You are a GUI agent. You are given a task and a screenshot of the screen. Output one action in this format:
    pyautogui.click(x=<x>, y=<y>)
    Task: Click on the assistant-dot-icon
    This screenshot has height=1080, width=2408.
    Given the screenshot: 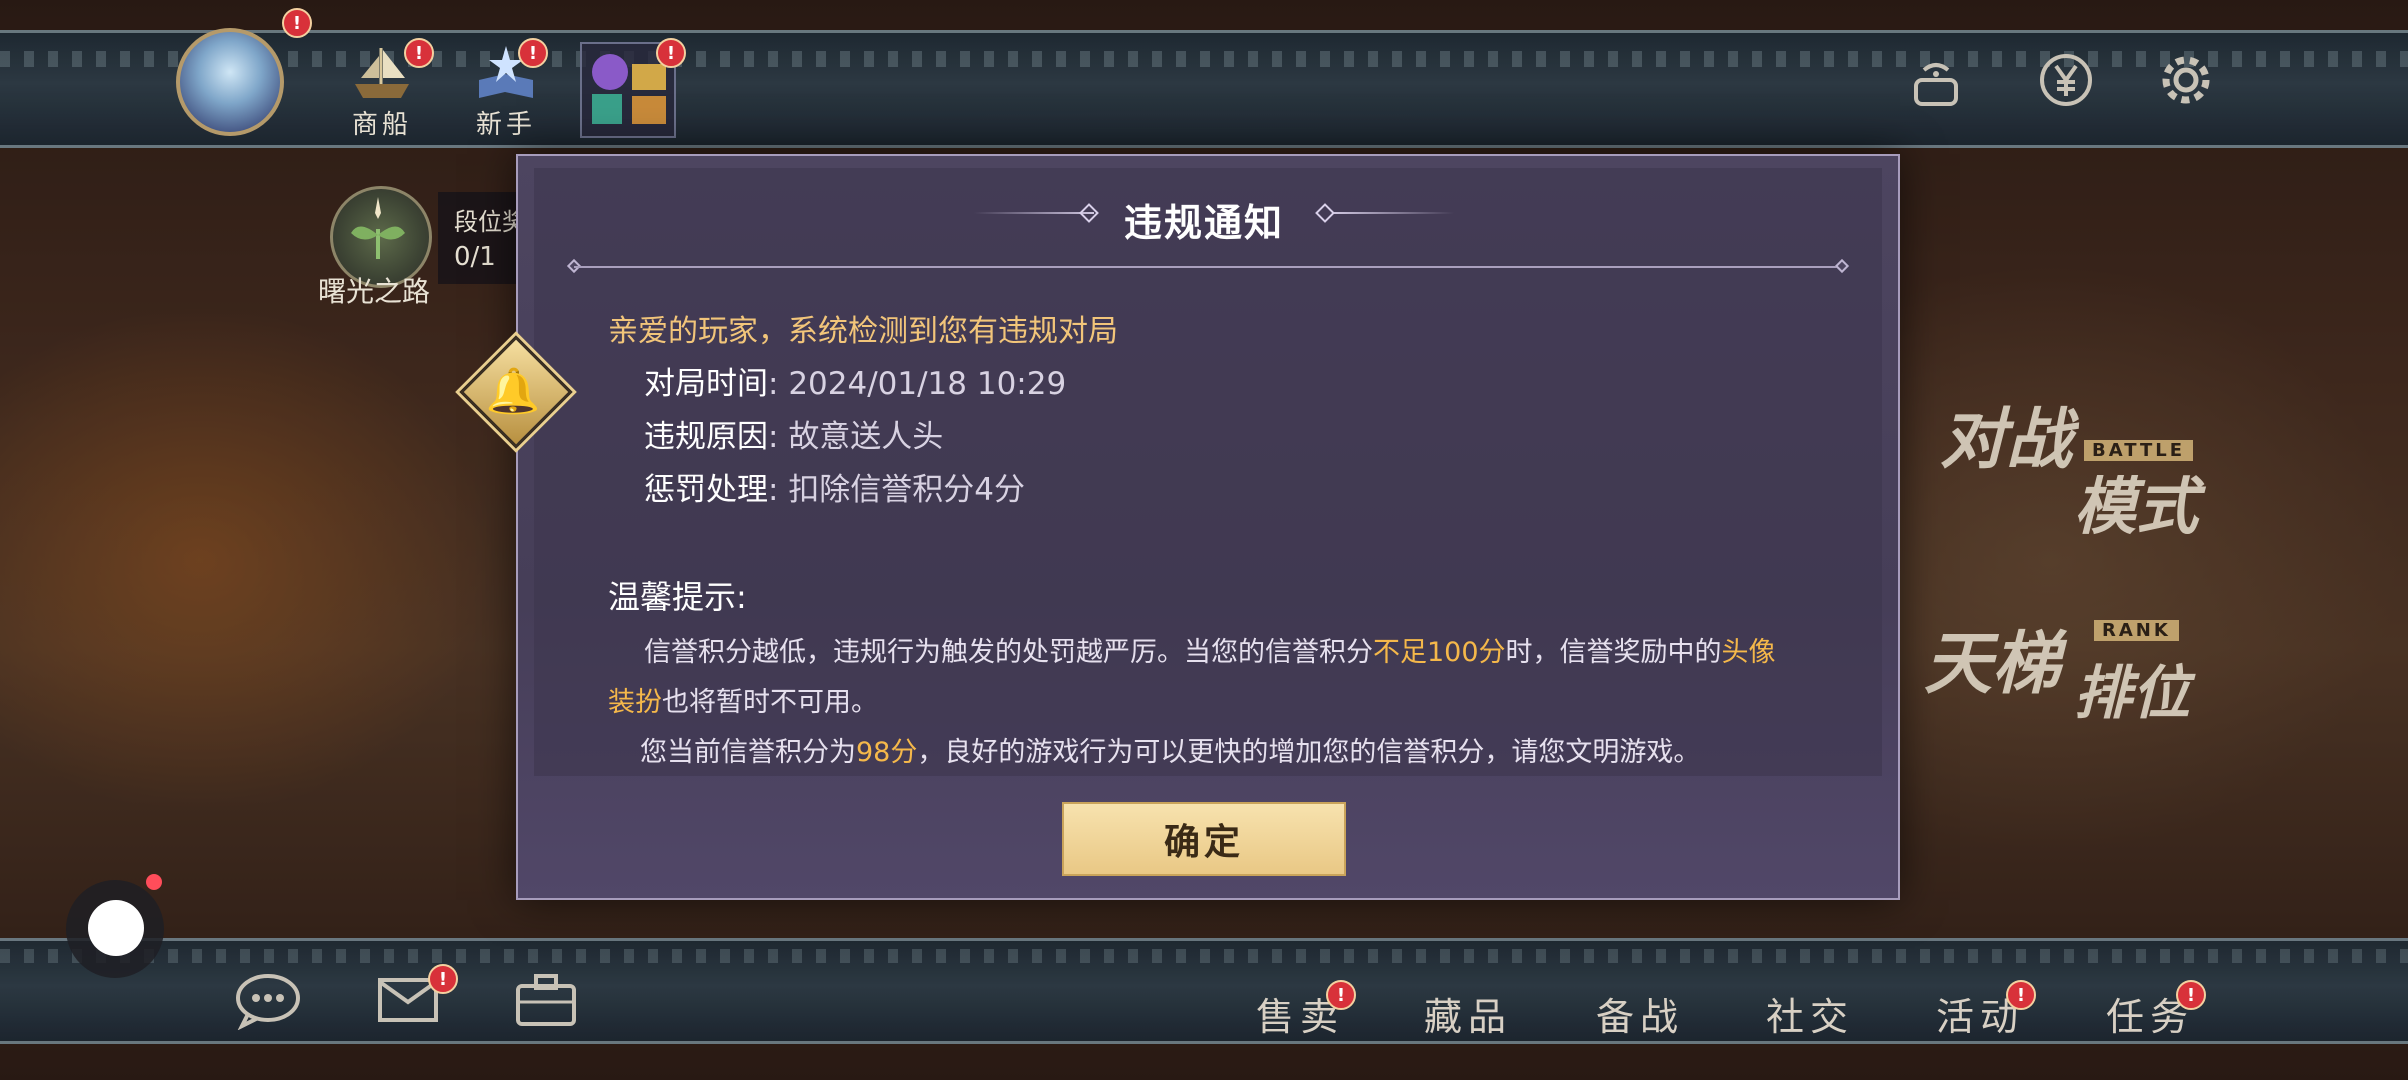 What is the action you would take?
    pyautogui.click(x=116, y=928)
    